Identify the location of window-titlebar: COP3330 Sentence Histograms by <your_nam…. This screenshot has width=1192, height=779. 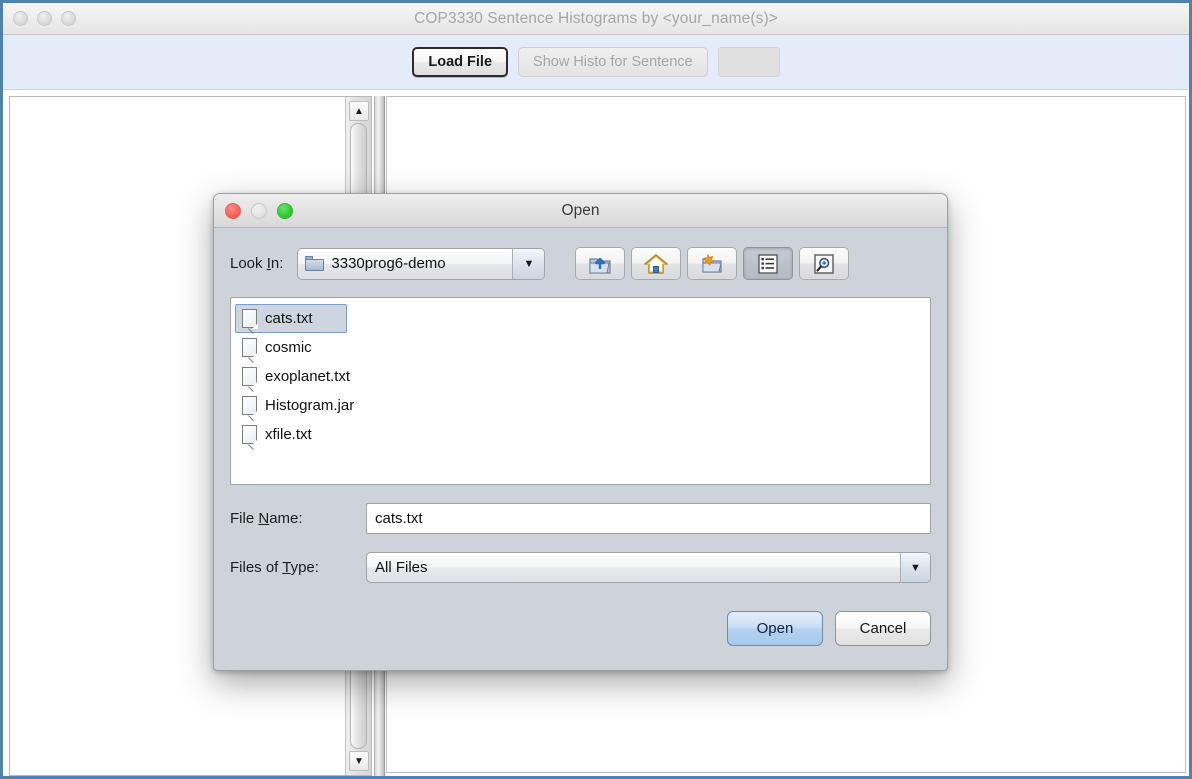
(596, 19).